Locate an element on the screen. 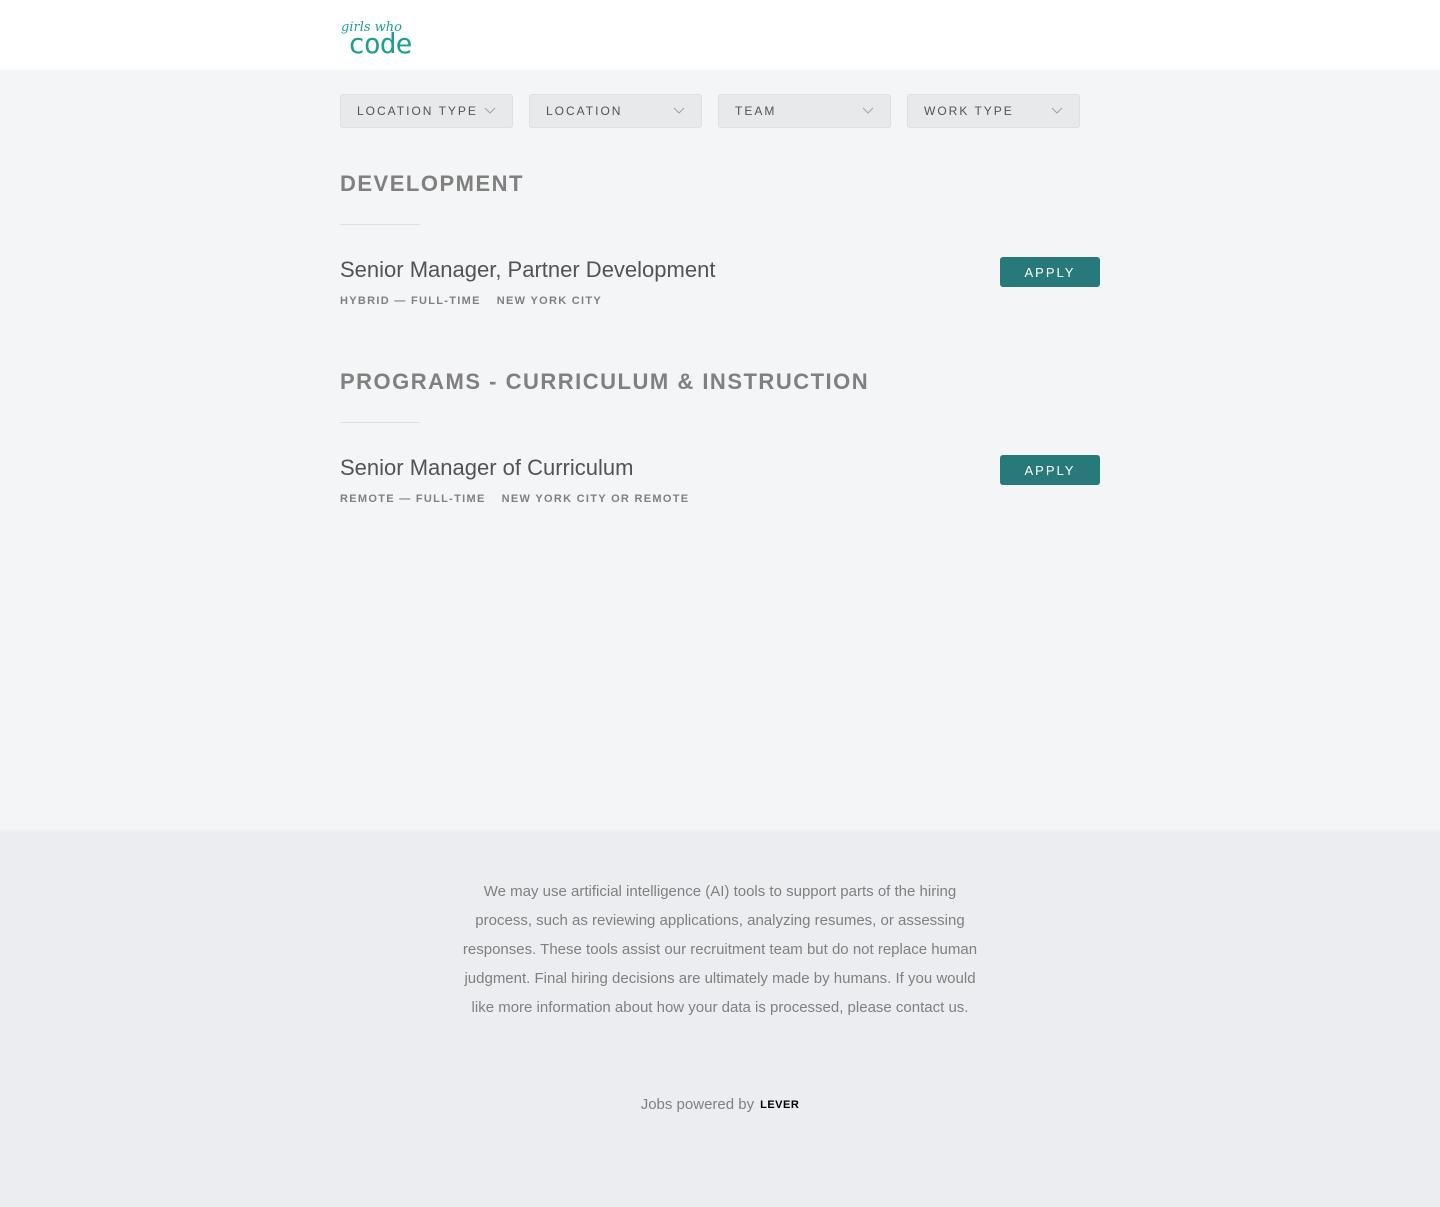 The image size is (1440, 1207). girls-who-code-logo: girls who code is located at coordinates (383, 35).